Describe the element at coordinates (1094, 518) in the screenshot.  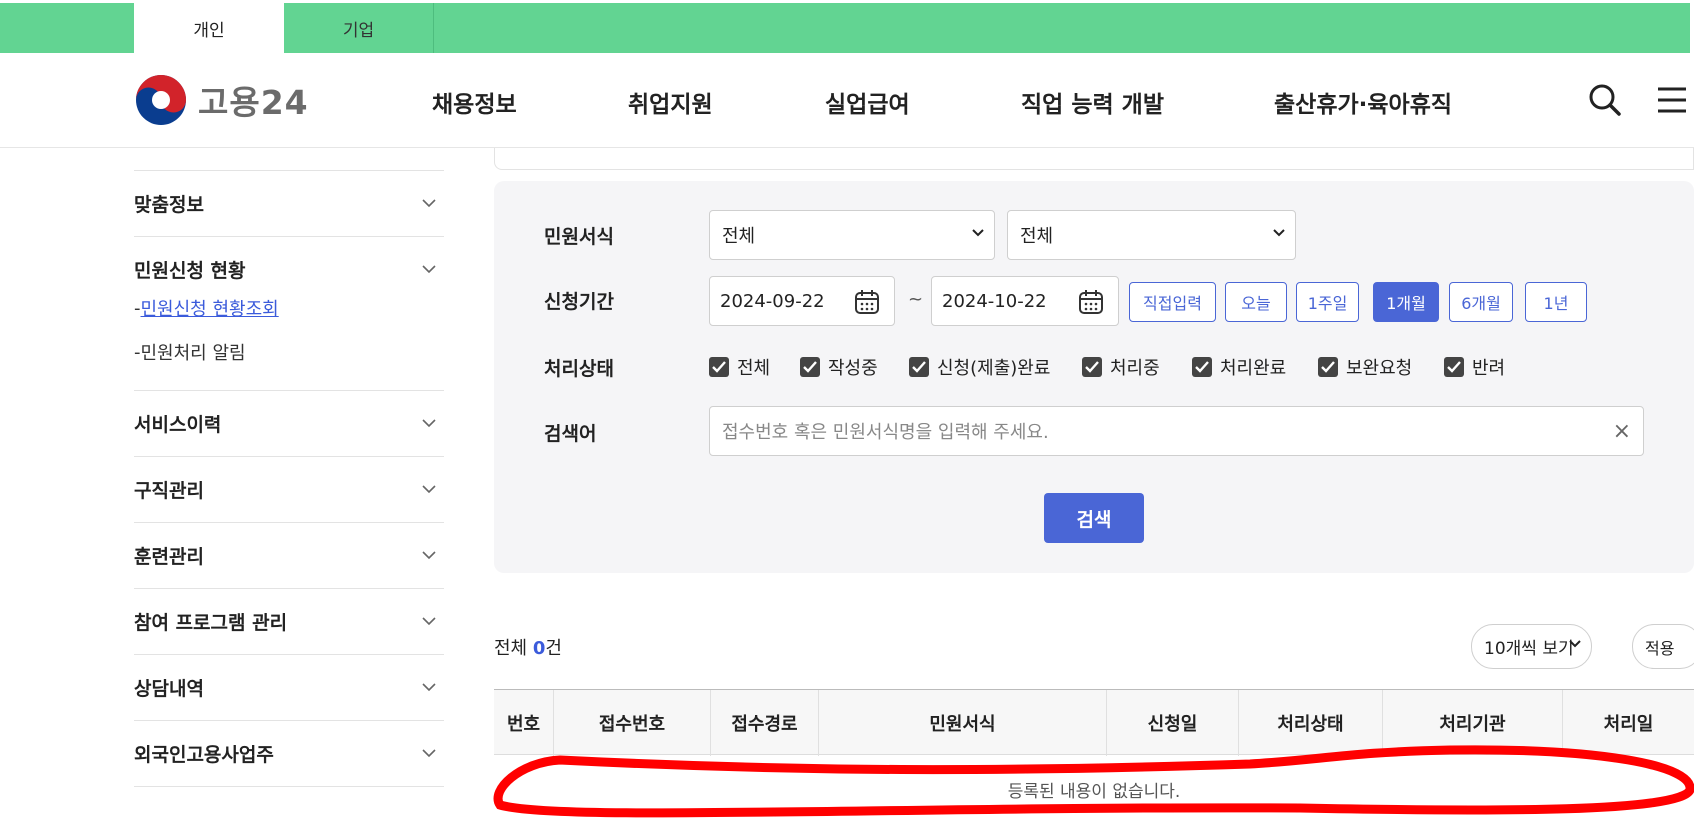
I see `search-button: 검색` at that location.